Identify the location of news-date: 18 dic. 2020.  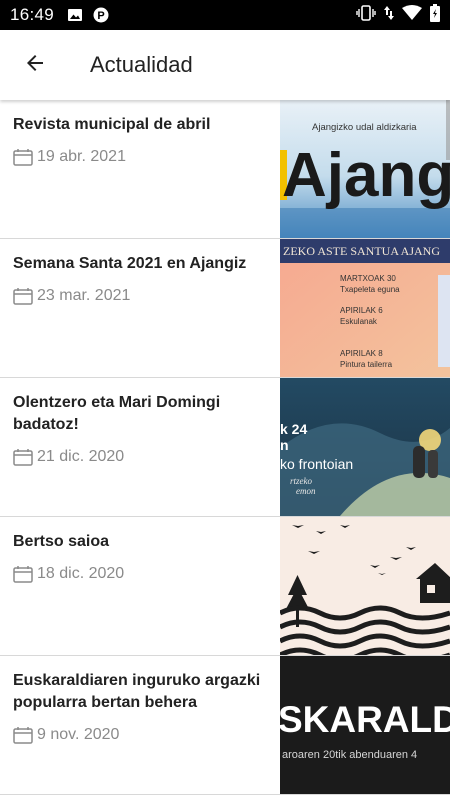
(141, 574).